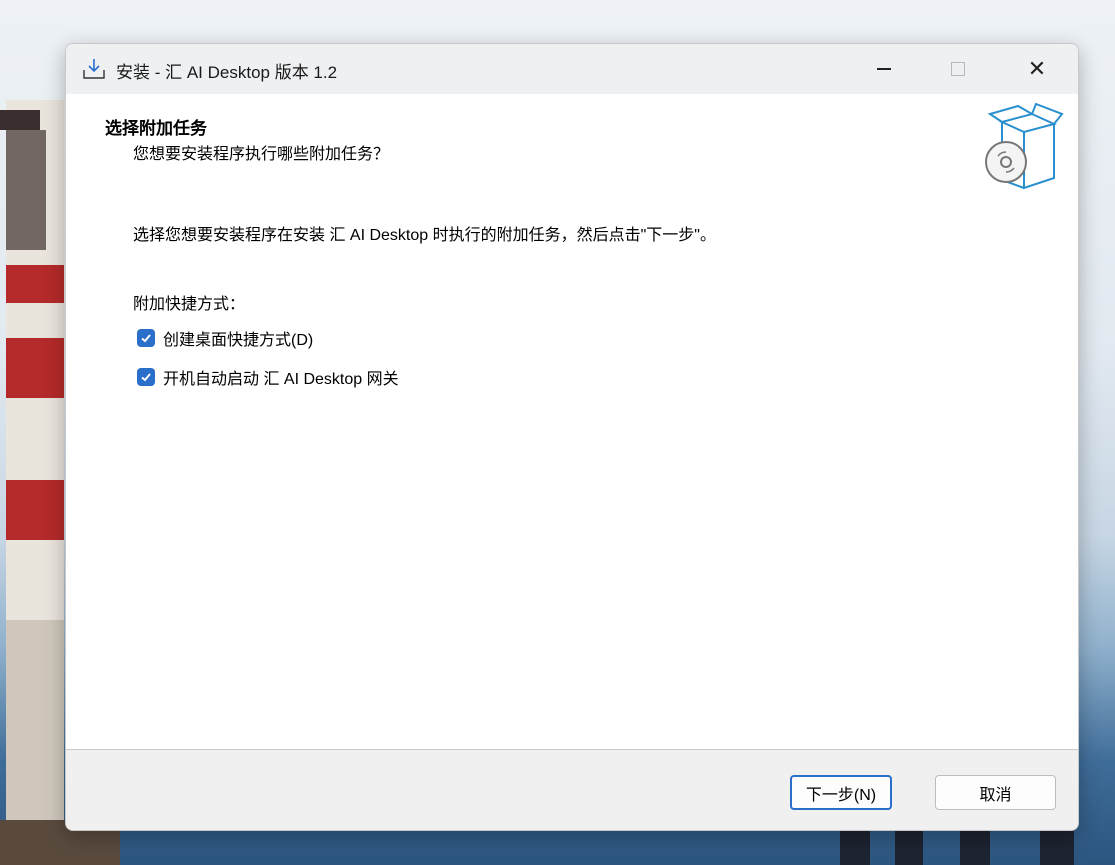 The width and height of the screenshot is (1115, 865). I want to click on task-autostart-gateway: 开机自动启动 汇 AI Desktop 网关, so click(268, 377).